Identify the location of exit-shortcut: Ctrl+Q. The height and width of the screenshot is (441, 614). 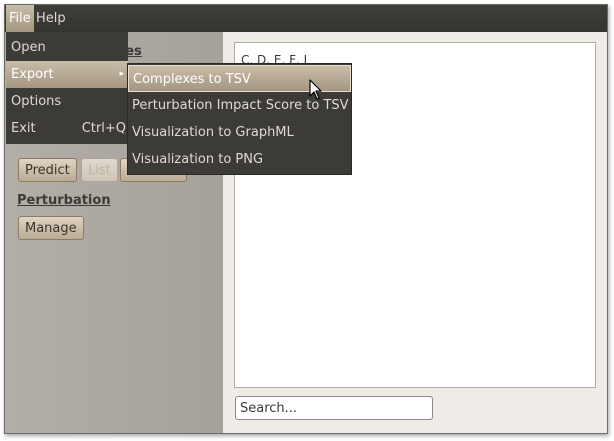
(103, 128).